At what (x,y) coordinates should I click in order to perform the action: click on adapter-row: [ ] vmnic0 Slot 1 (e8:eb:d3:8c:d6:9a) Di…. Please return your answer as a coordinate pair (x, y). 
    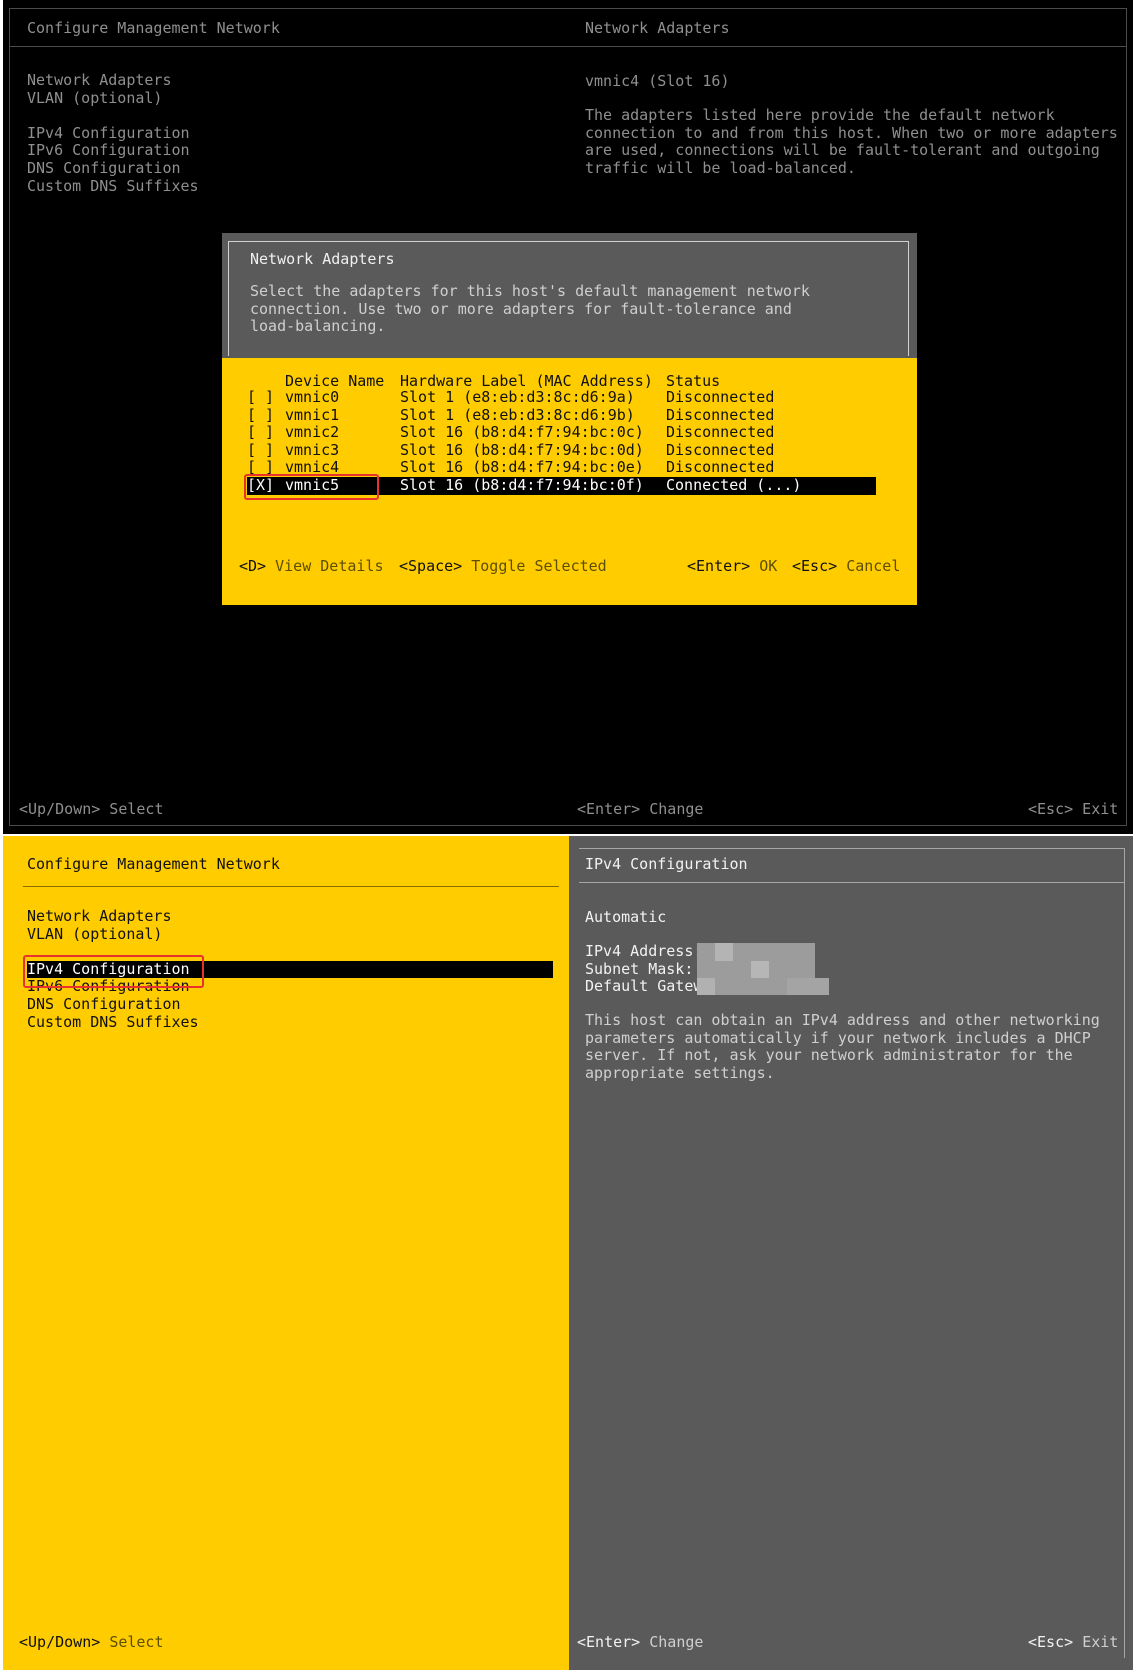
    Looking at the image, I should click on (561, 397).